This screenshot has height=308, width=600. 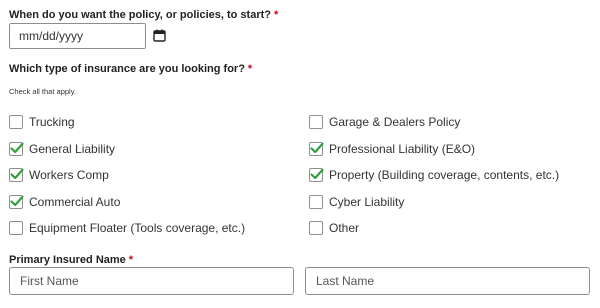 What do you see at coordinates (69, 175) in the screenshot?
I see `insurance-option-label: Workers Comp` at bounding box center [69, 175].